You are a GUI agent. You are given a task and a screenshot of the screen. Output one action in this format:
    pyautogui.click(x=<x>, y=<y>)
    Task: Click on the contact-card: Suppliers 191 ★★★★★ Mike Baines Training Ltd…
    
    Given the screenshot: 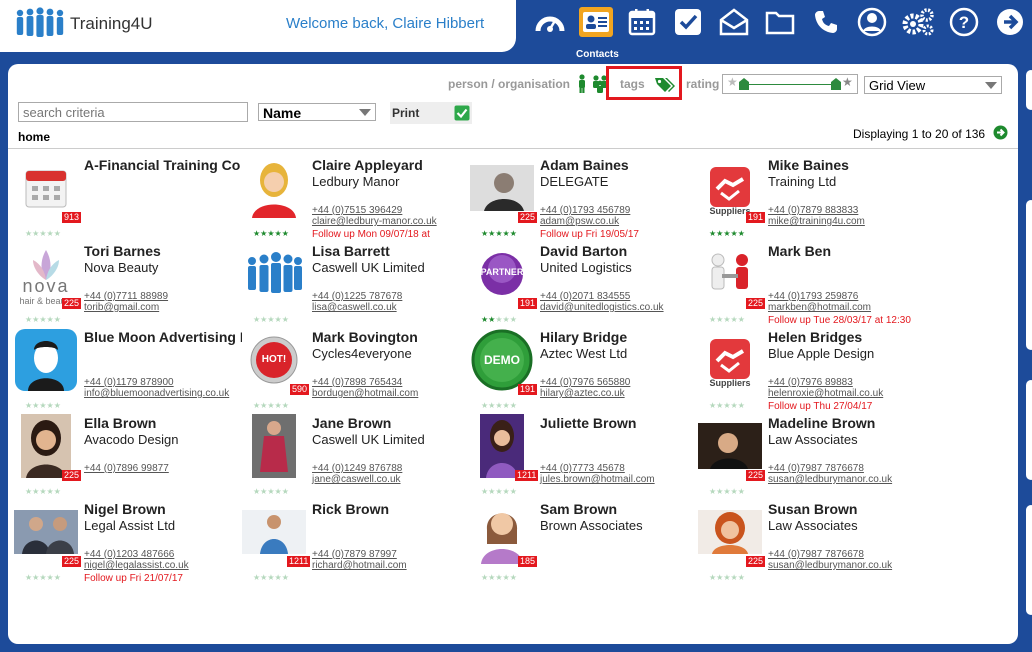 What is the action you would take?
    pyautogui.click(x=812, y=199)
    